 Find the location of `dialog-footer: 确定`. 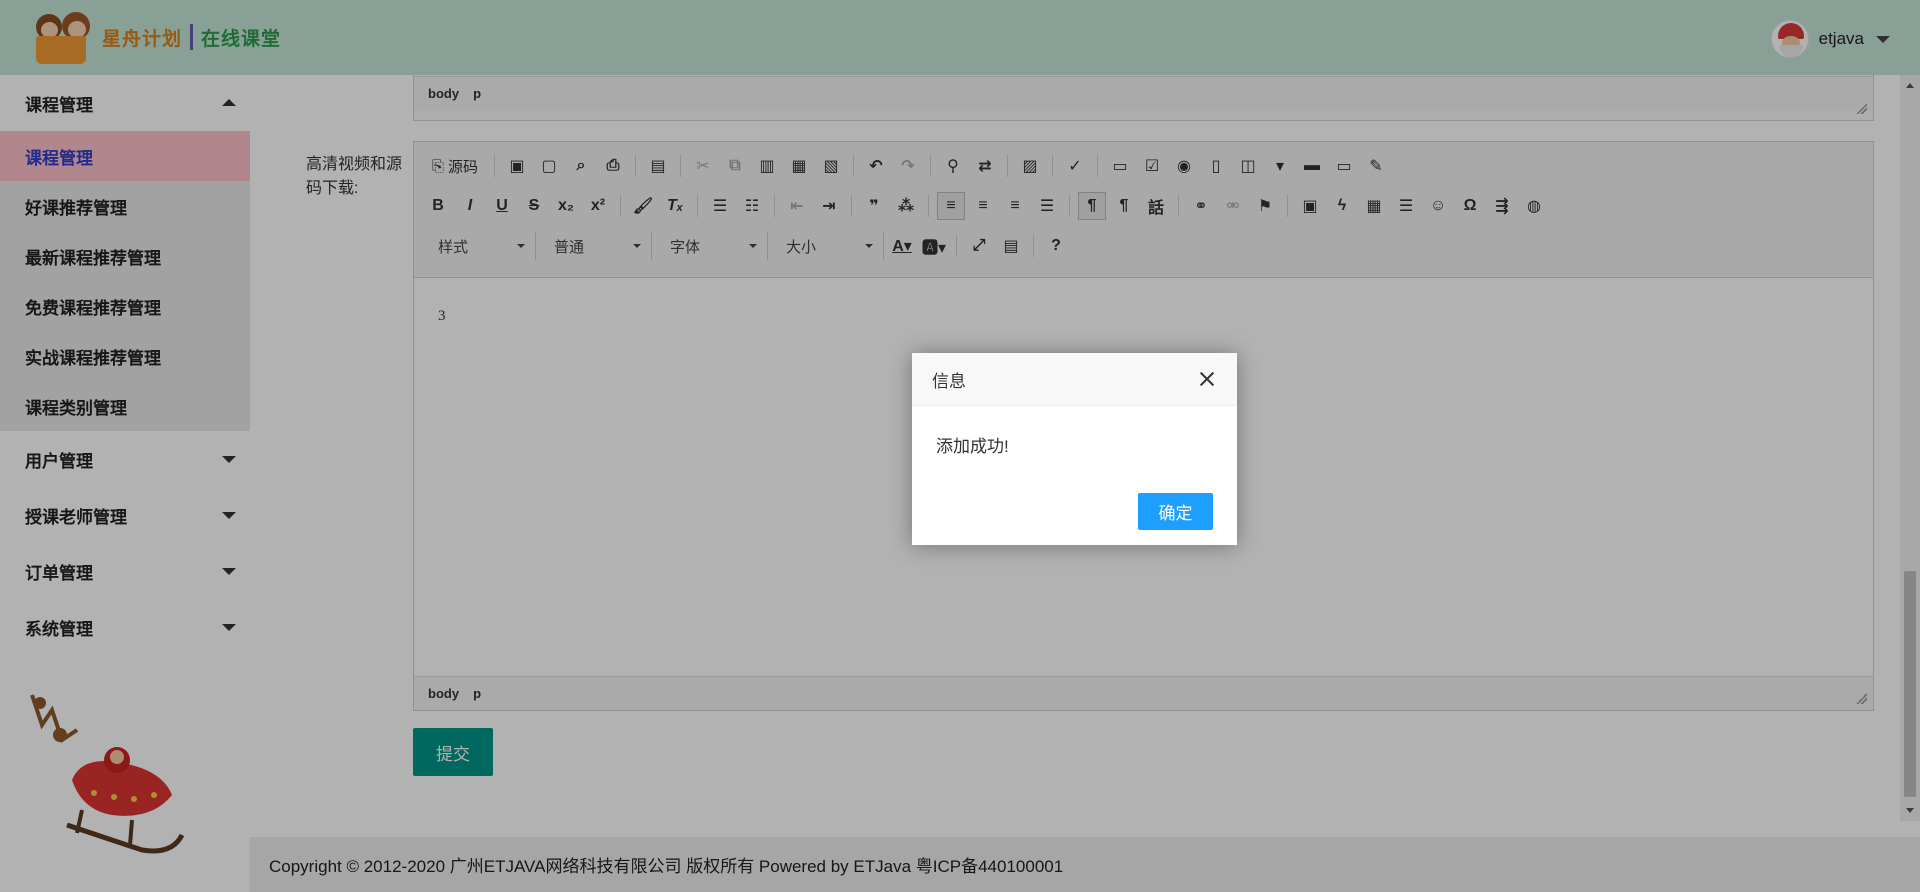

dialog-footer: 确定 is located at coordinates (1175, 511).